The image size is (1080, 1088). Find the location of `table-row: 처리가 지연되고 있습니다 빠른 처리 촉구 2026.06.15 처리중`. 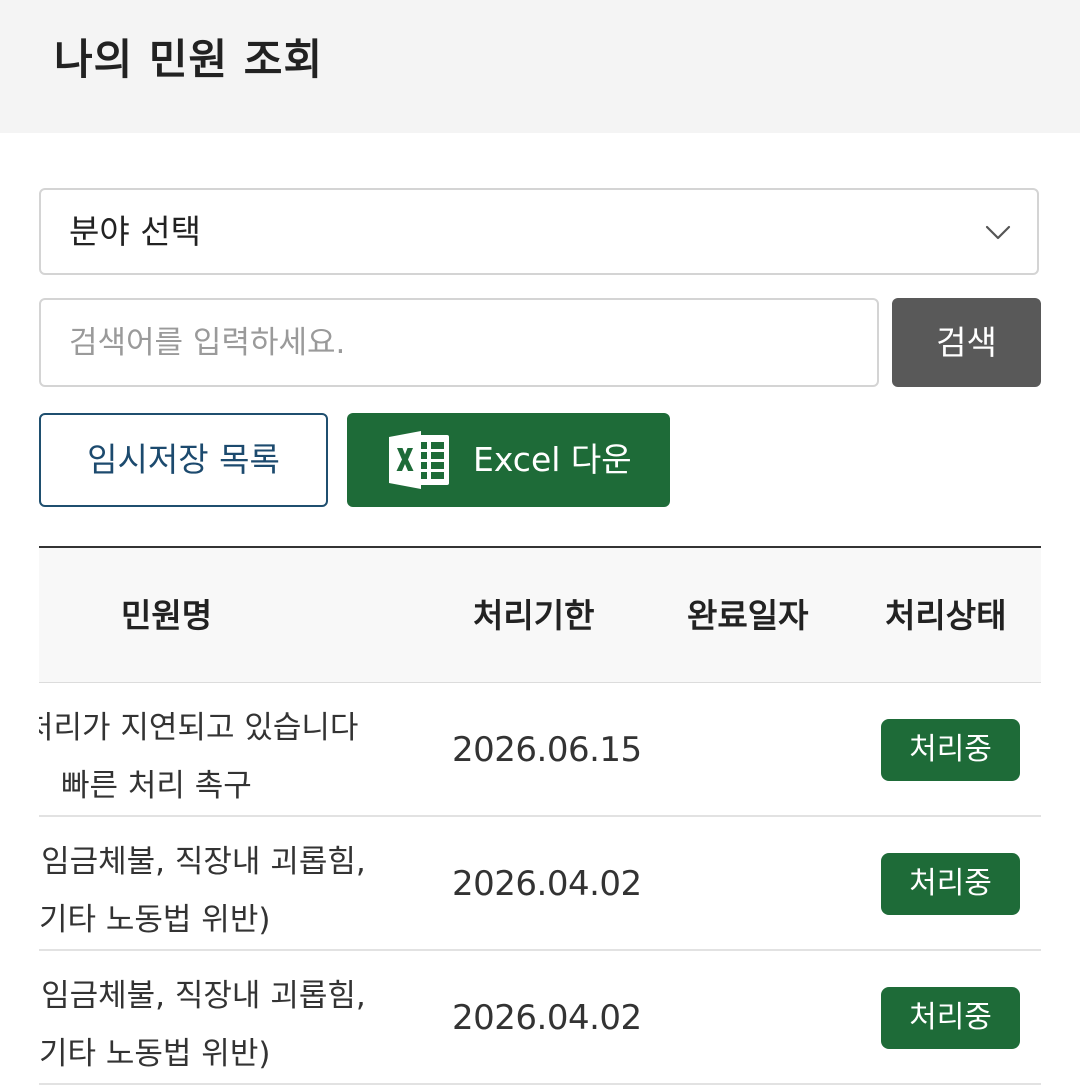

table-row: 처리가 지연되고 있습니다 빠른 처리 촉구 2026.06.15 처리중 is located at coordinates (540, 750).